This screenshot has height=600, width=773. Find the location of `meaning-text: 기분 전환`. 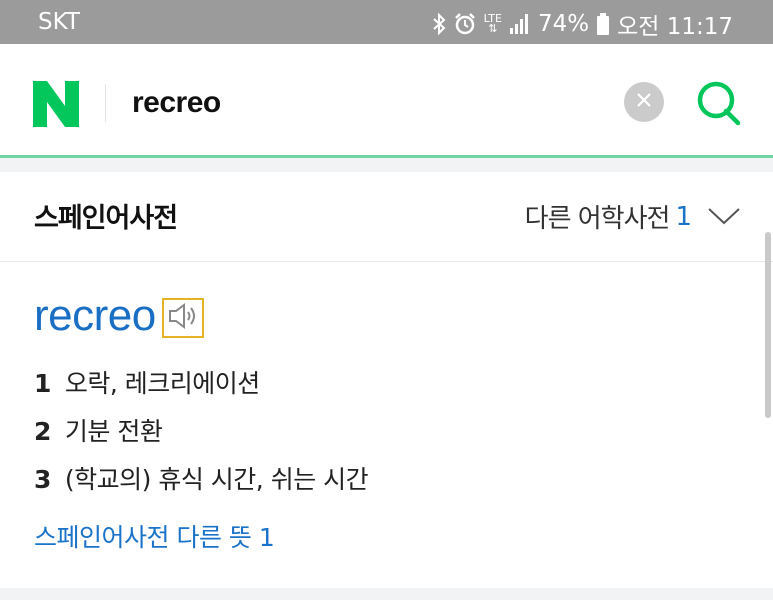

meaning-text: 기분 전환 is located at coordinates (113, 431).